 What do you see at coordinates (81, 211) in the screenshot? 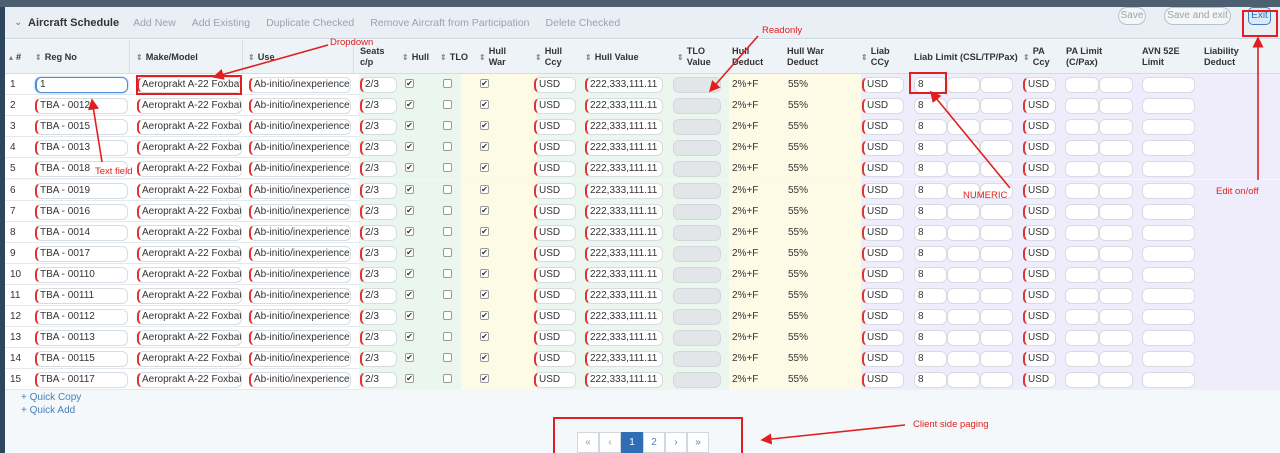
I see `reg-no-input: TBA - 0016` at bounding box center [81, 211].